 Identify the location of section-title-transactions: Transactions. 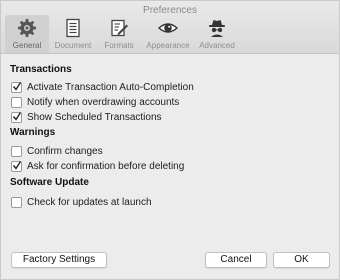
(41, 69).